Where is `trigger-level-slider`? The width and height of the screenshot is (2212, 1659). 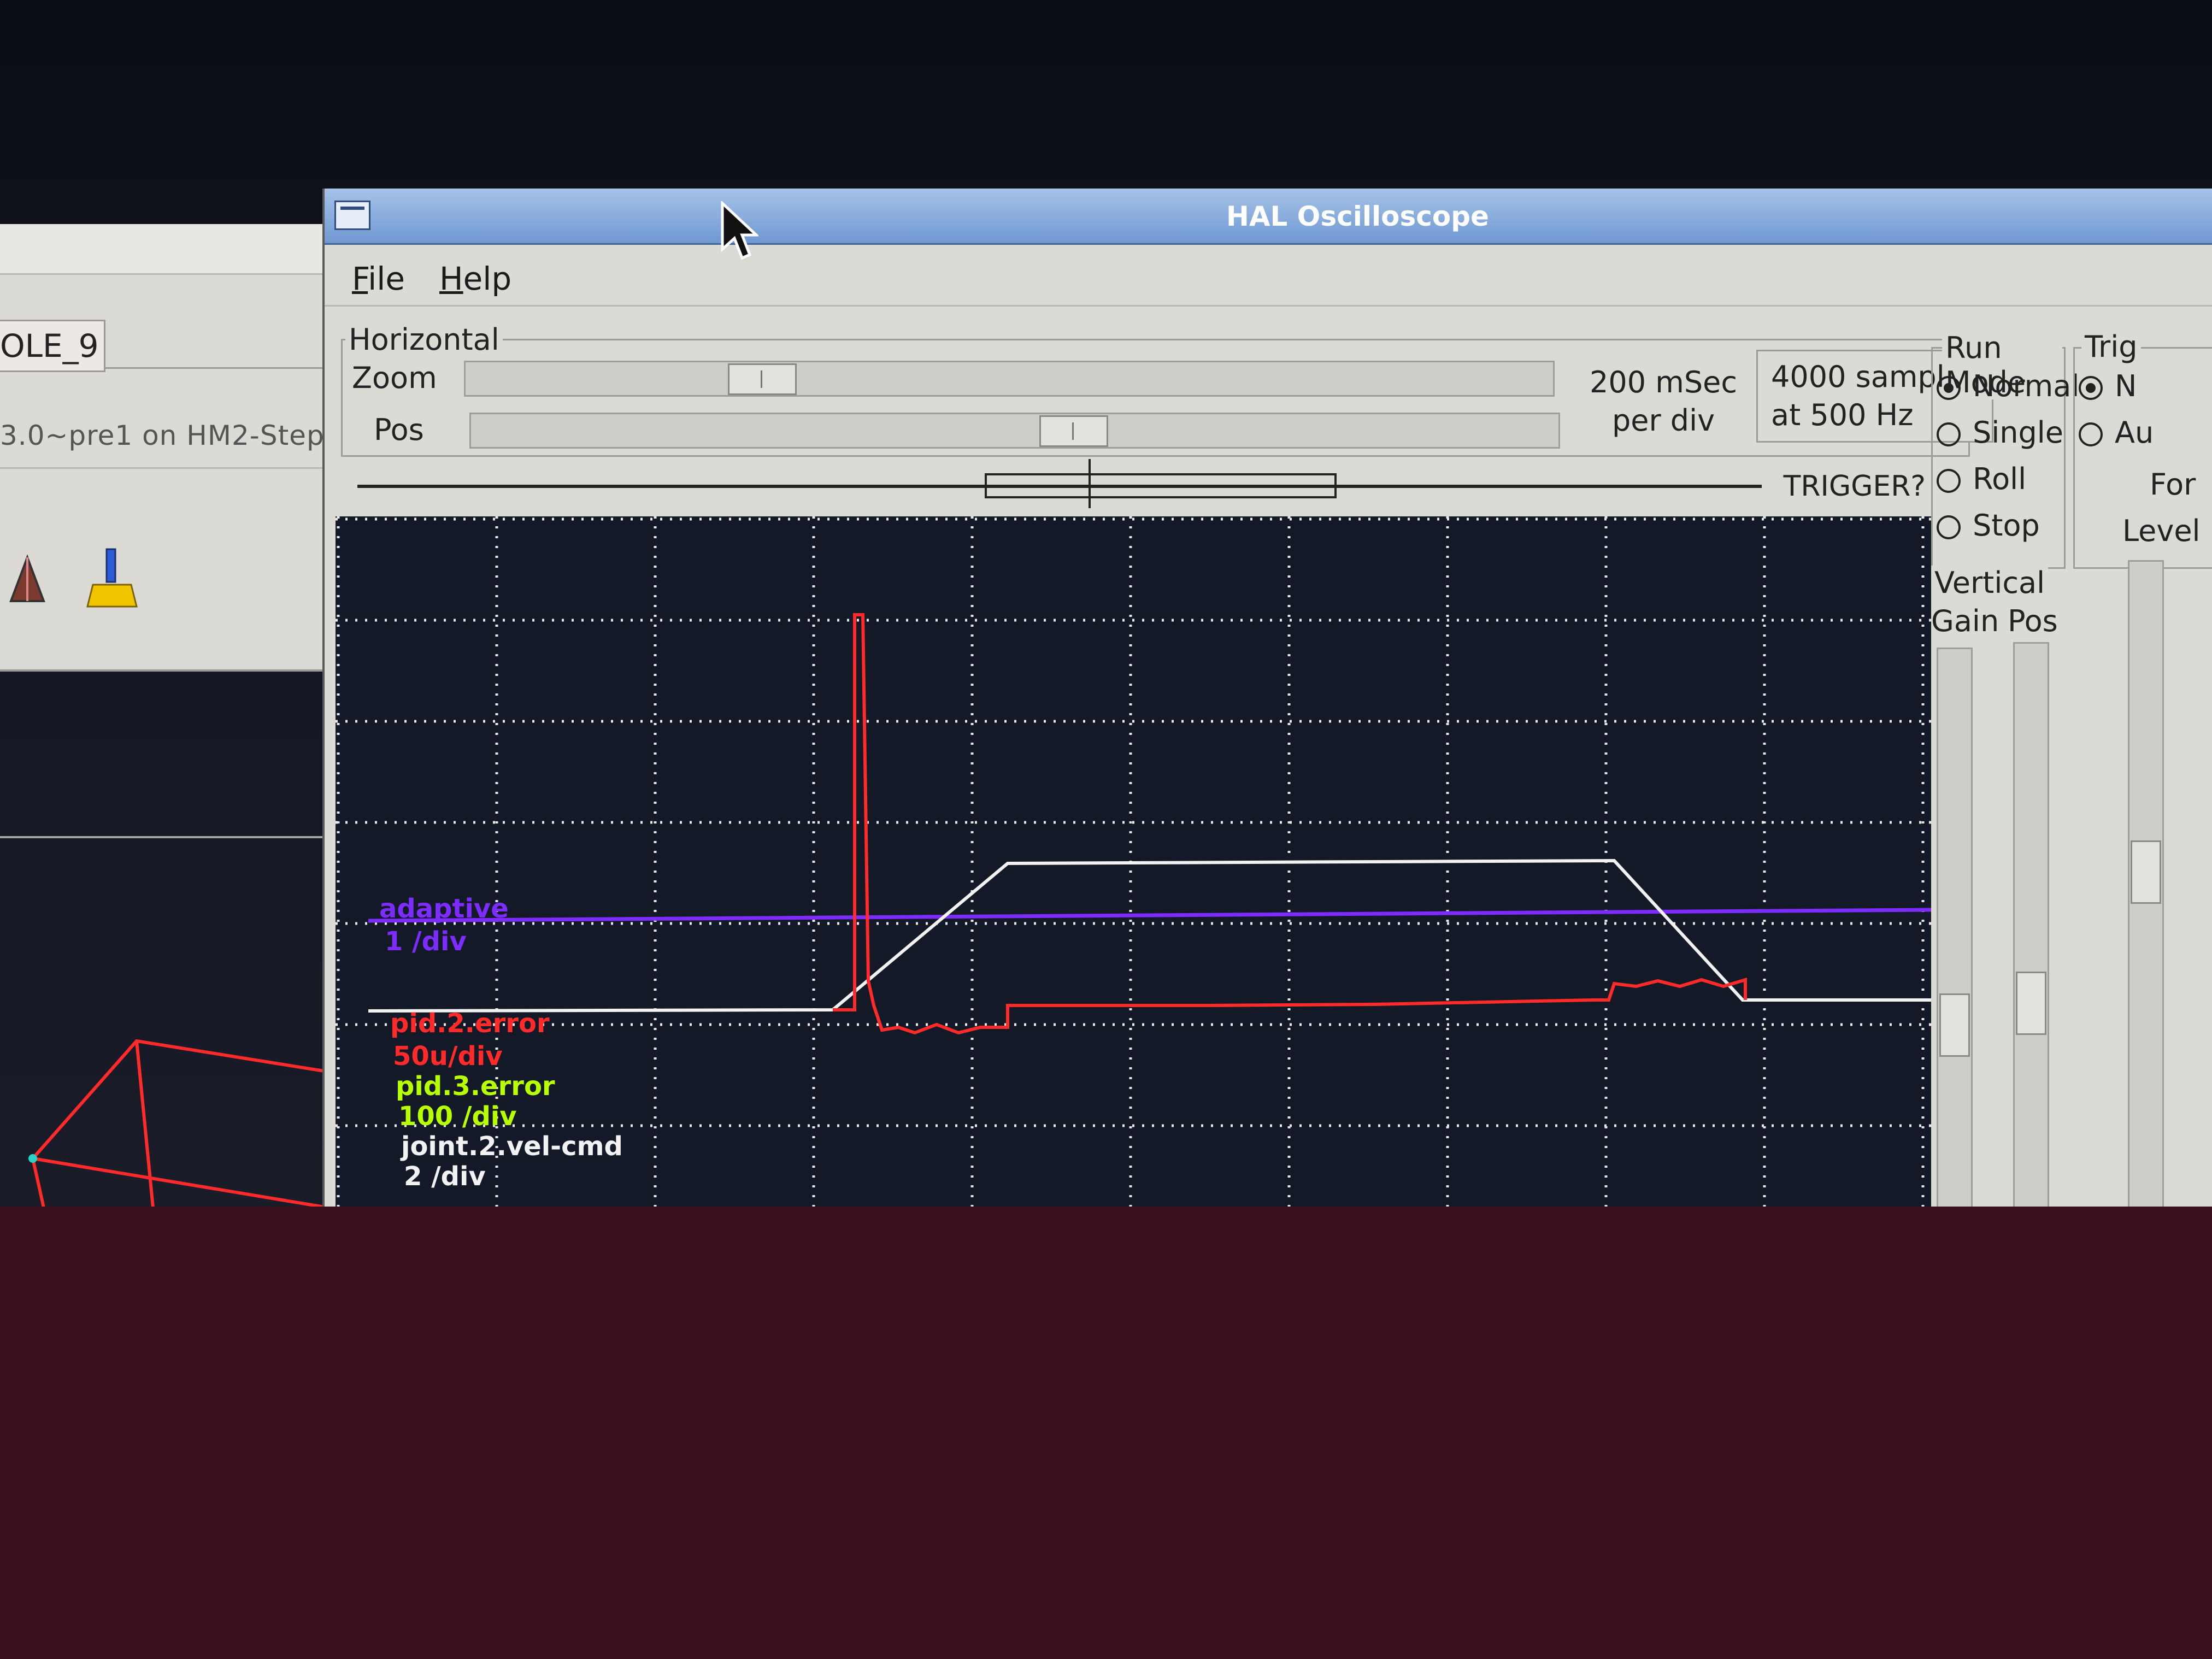
trigger-level-slider is located at coordinates (2146, 883).